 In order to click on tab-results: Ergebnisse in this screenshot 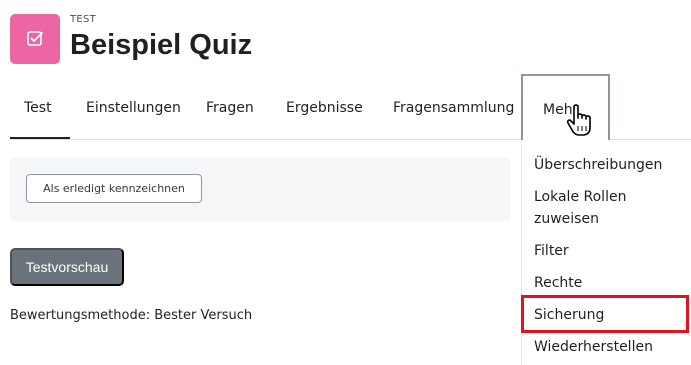, I will do `click(324, 108)`.